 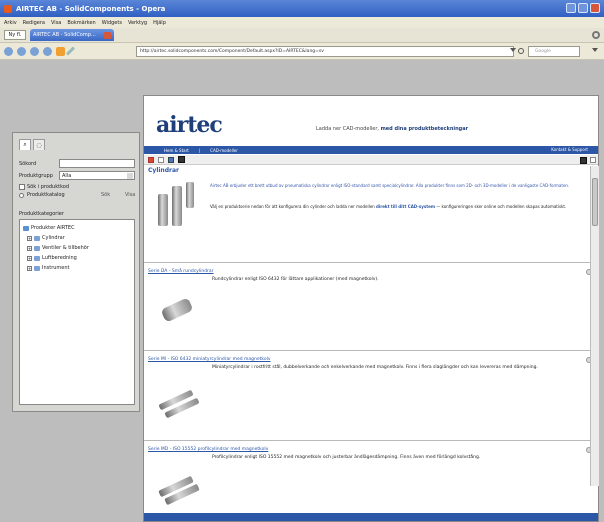 I want to click on product-group-select: Alla, so click(x=97, y=175).